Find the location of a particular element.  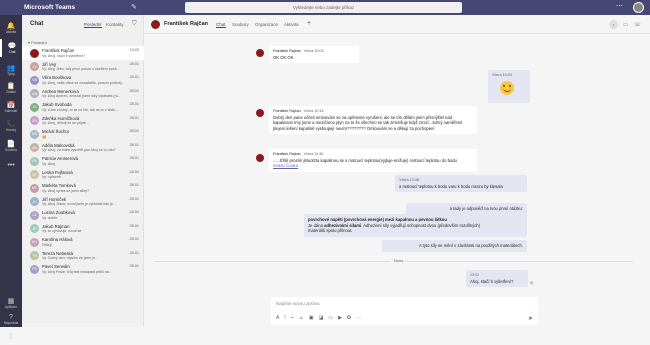

rail-item-files: 📄 Soubory is located at coordinates (11, 146).